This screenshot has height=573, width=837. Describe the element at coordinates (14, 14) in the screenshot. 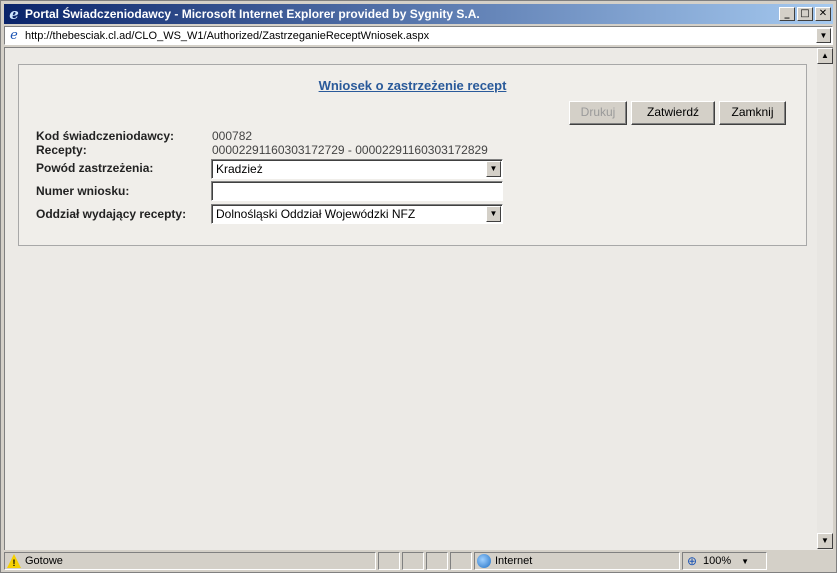

I see `internet-explorer-icon: e` at that location.